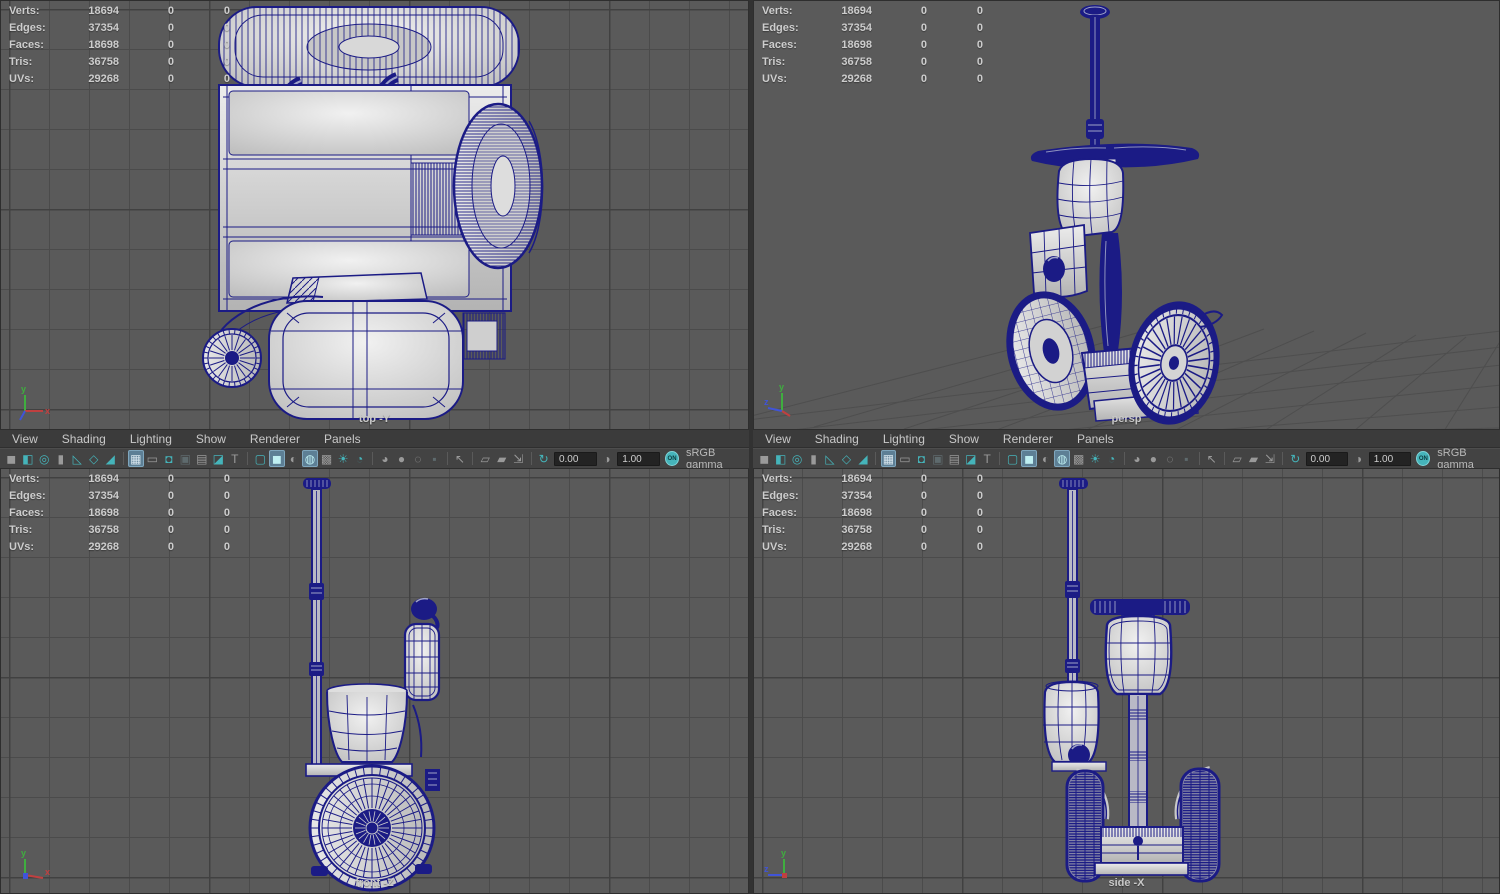  Describe the element at coordinates (35, 863) in the screenshot. I see `axis-gizmo: y x` at that location.